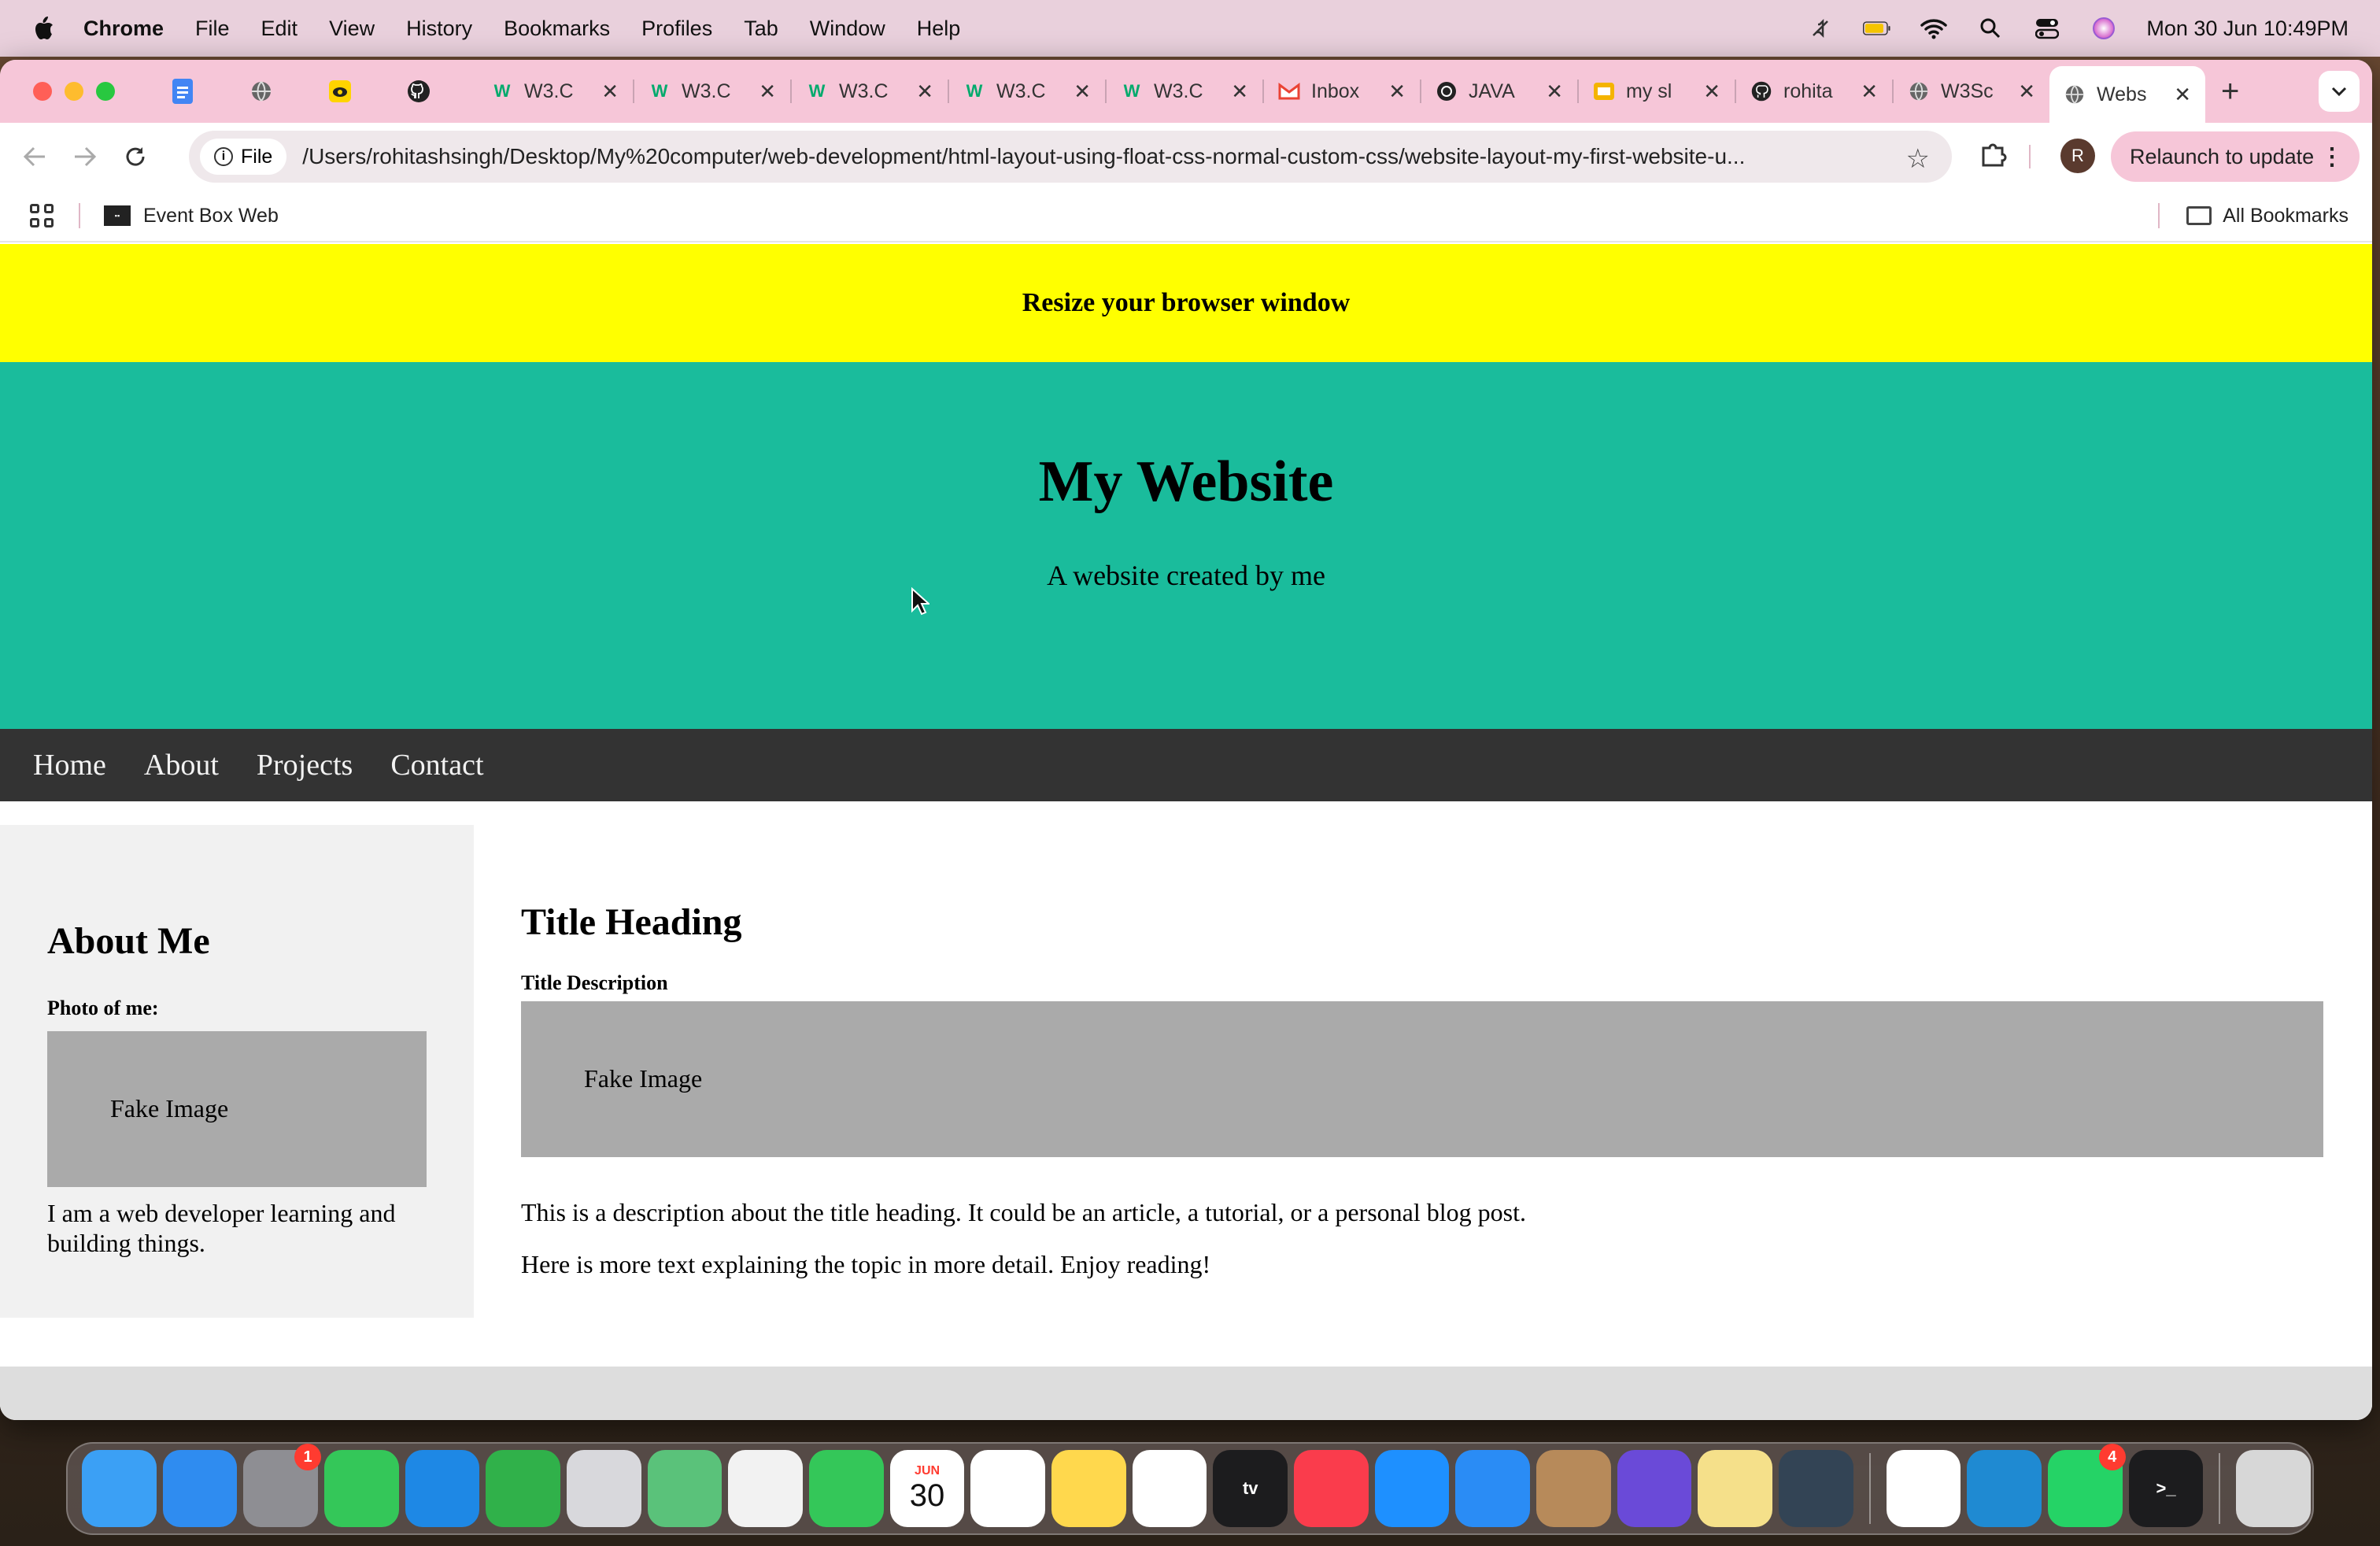  I want to click on relaunch-to-update-button: Relaunch to update ⋮, so click(2235, 156).